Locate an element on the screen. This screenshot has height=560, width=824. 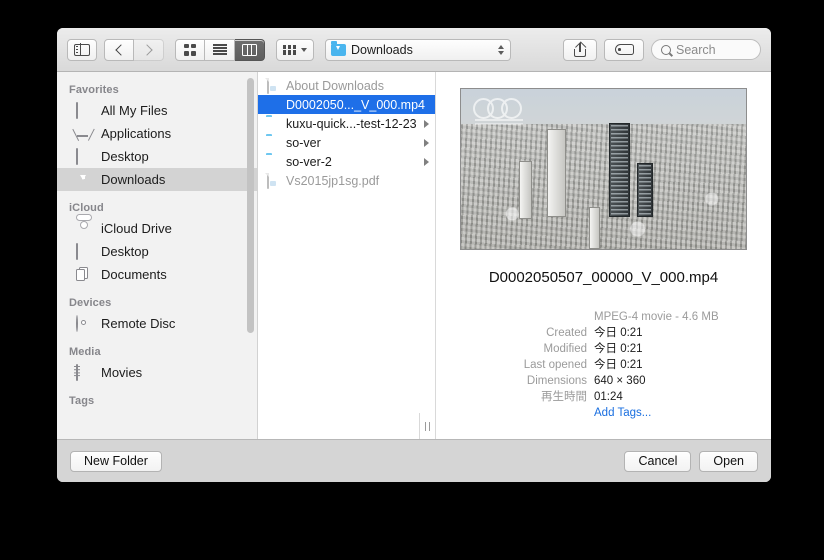
metadata-row-created: Created 今日 0:21 is located at coordinates (608, 333).